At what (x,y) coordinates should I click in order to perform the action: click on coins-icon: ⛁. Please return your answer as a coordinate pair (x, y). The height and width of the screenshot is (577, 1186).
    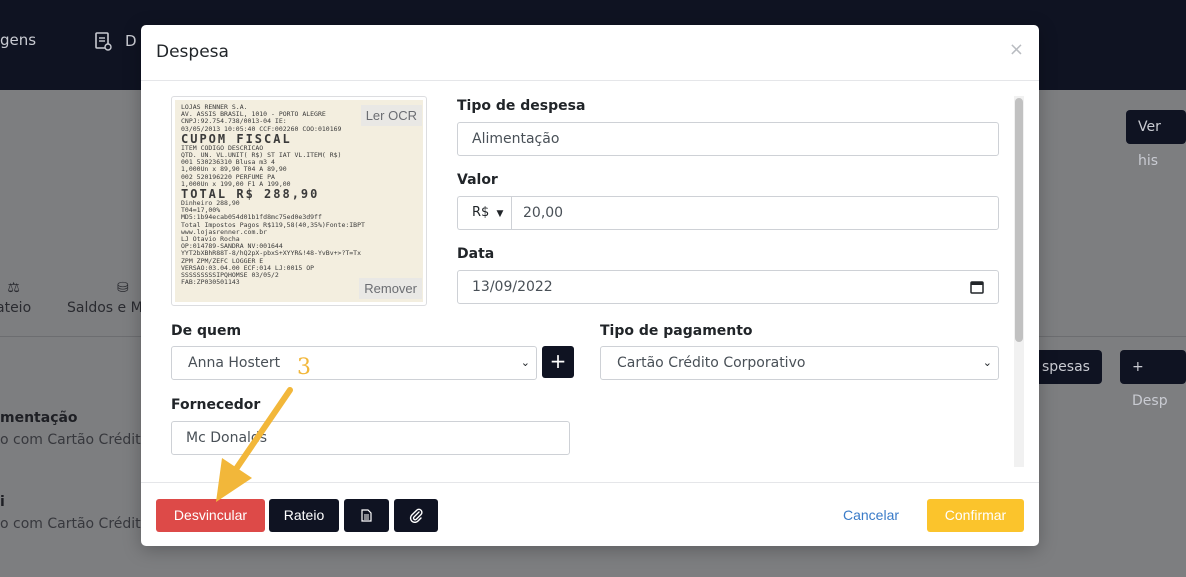
    Looking at the image, I should click on (123, 288).